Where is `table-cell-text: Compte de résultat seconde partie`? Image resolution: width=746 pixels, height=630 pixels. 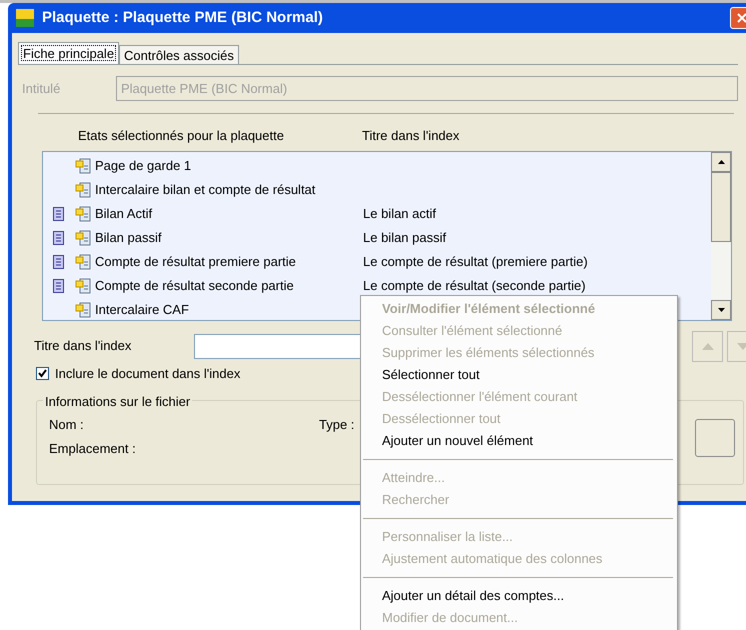 table-cell-text: Compte de résultat seconde partie is located at coordinates (194, 285).